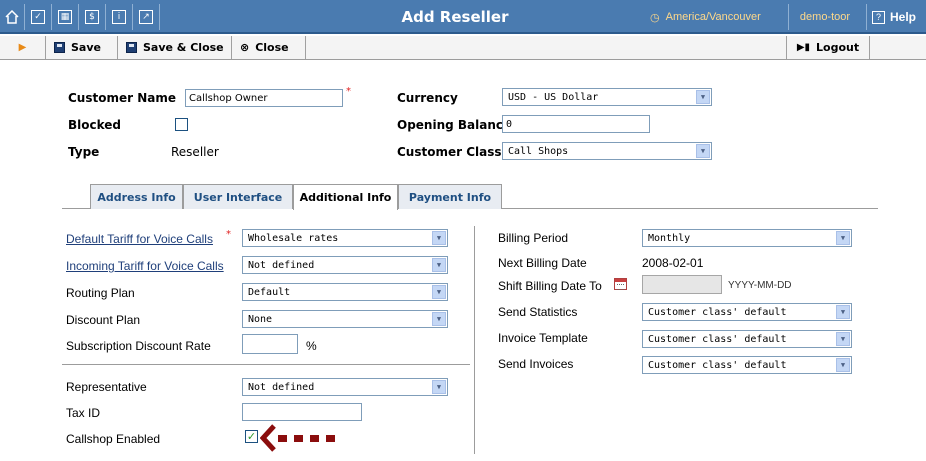  I want to click on close-button: ⊗ Close, so click(269, 47).